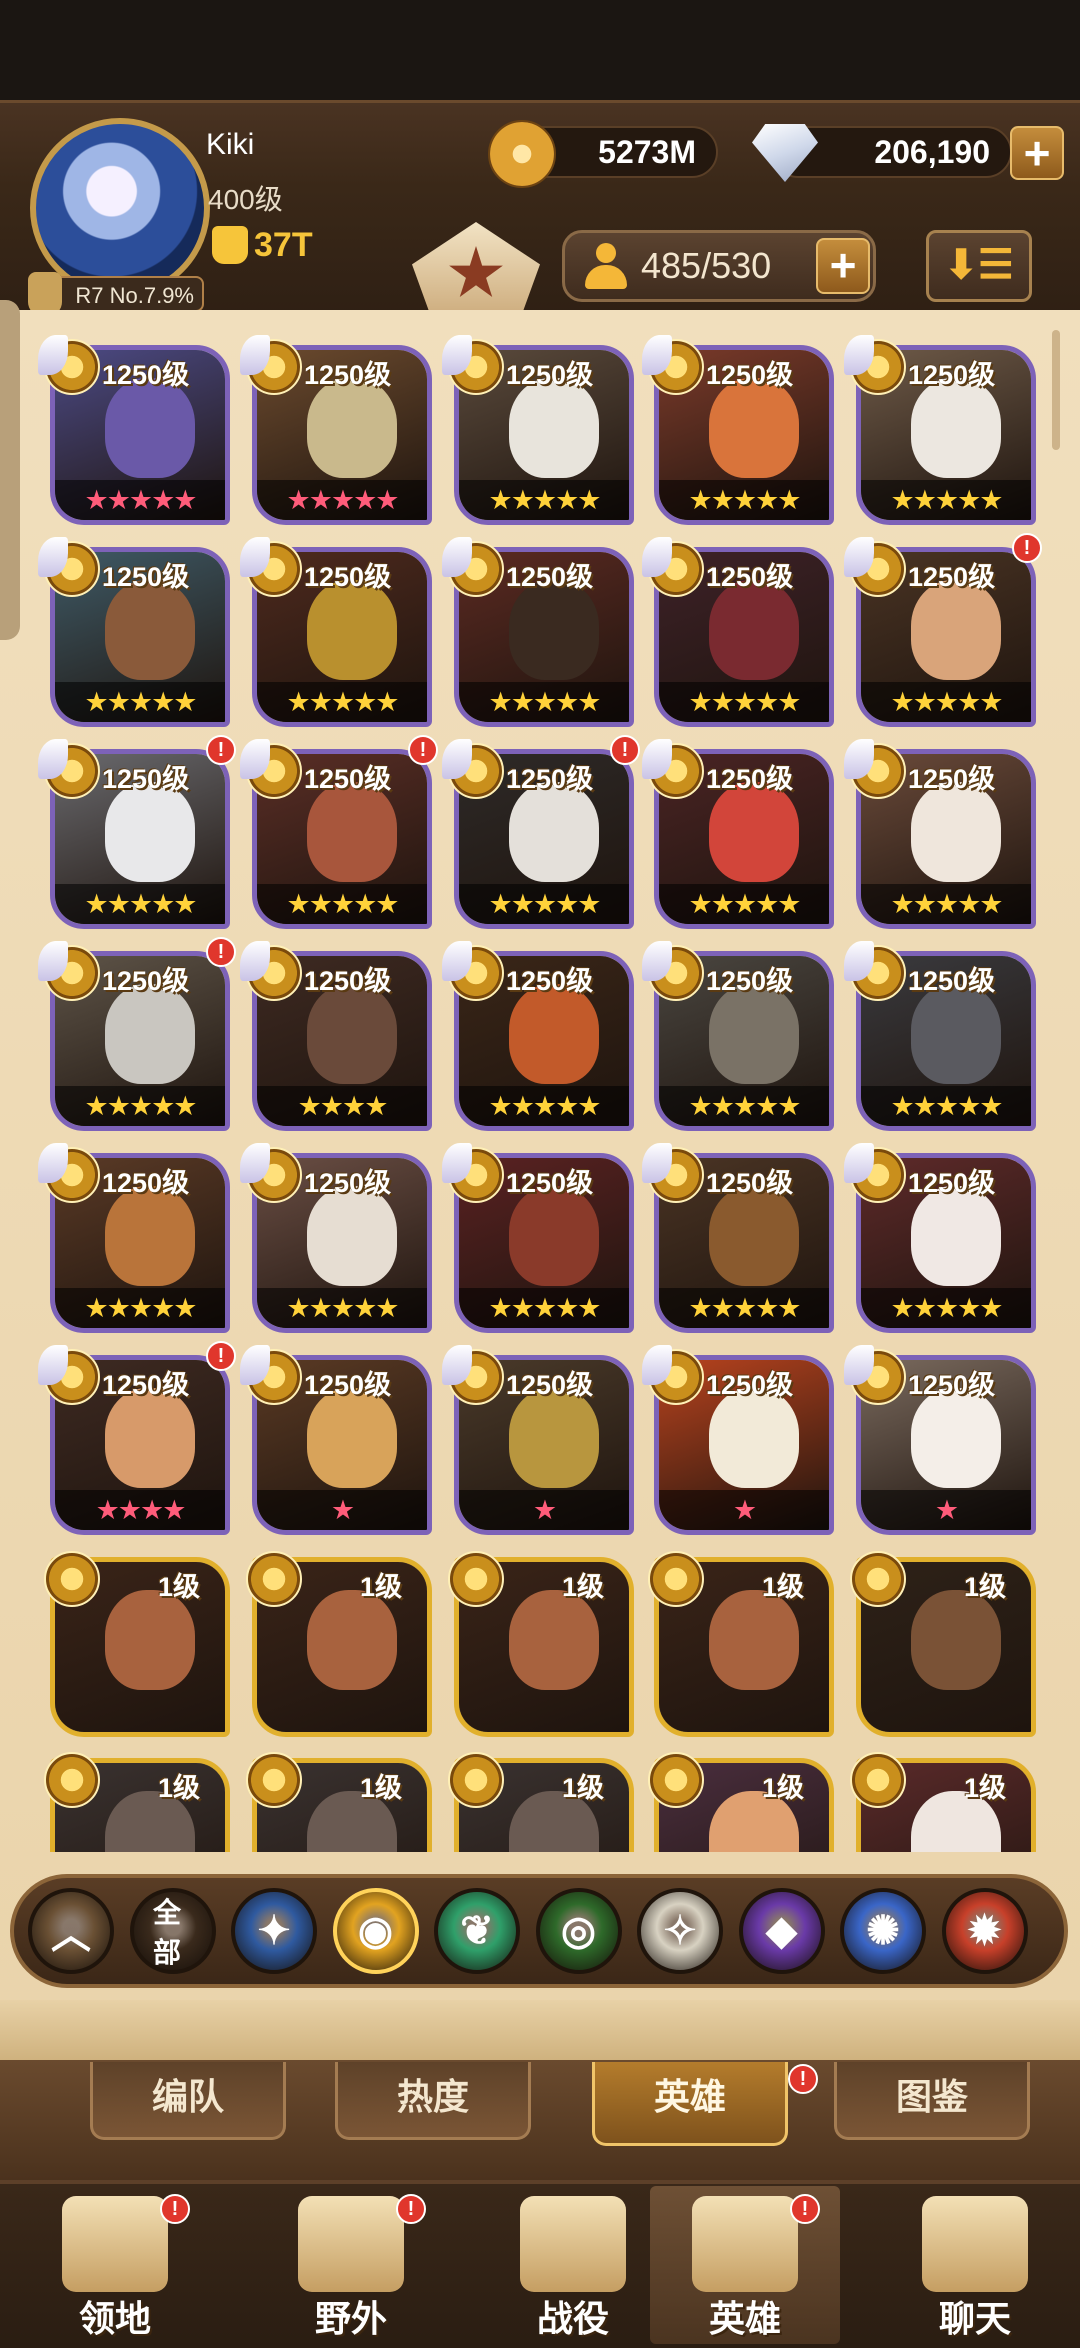 This screenshot has height=2348, width=1080. Describe the element at coordinates (1037, 153) in the screenshot. I see `add-diamonds-button: +` at that location.